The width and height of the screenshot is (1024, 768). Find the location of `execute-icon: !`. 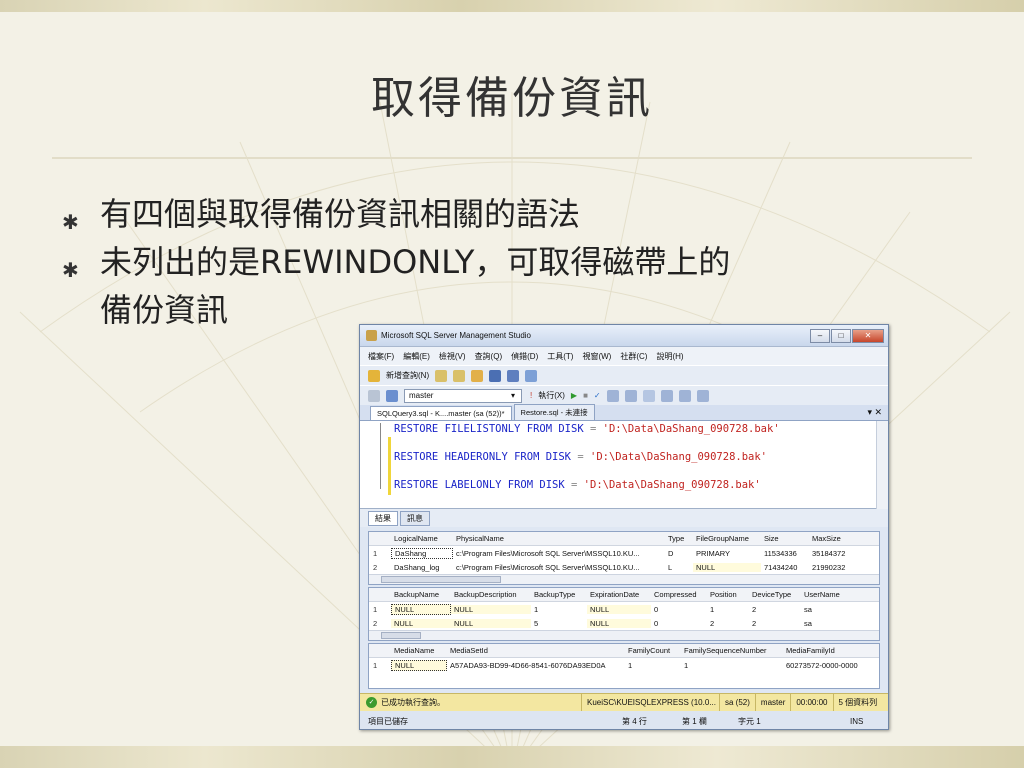

execute-icon: ! is located at coordinates (531, 395).